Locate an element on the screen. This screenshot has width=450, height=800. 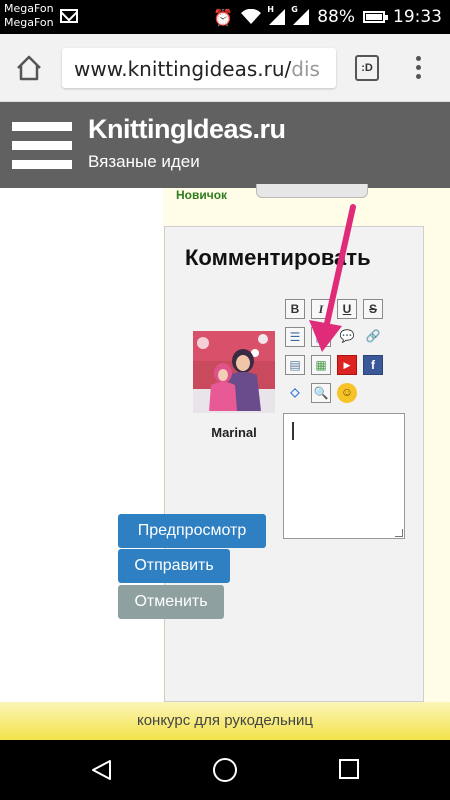
user-rank: Новичок is located at coordinates (202, 195).